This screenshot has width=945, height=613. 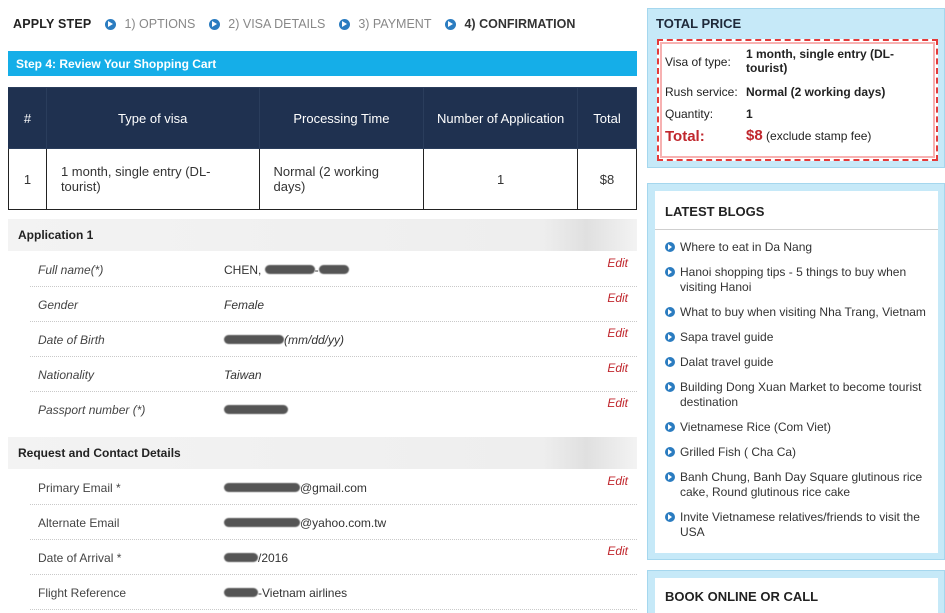 What do you see at coordinates (685, 136) in the screenshot?
I see `total-label: Total:` at bounding box center [685, 136].